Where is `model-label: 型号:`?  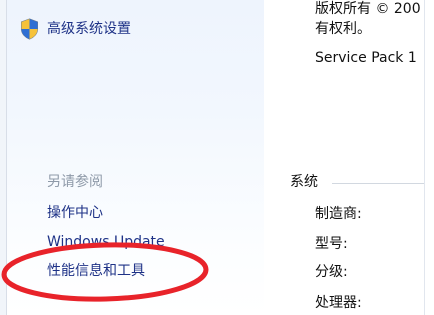
model-label: 型号: is located at coordinates (331, 244).